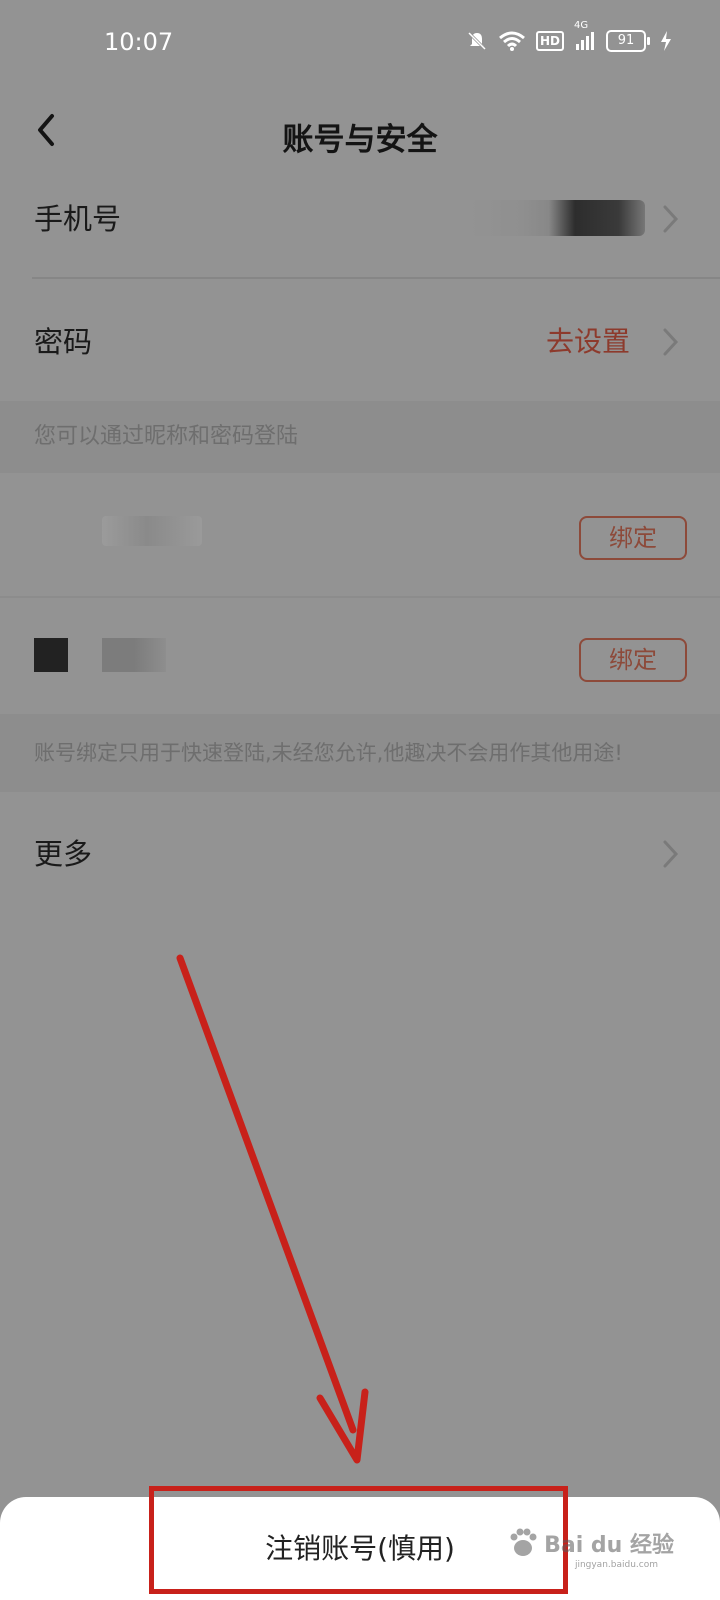 This screenshot has height=1600, width=720. I want to click on binding-notice-text: 账号绑定只用于快速登陆,未经您允许,他趣决不会用作其他用途!, so click(328, 753).